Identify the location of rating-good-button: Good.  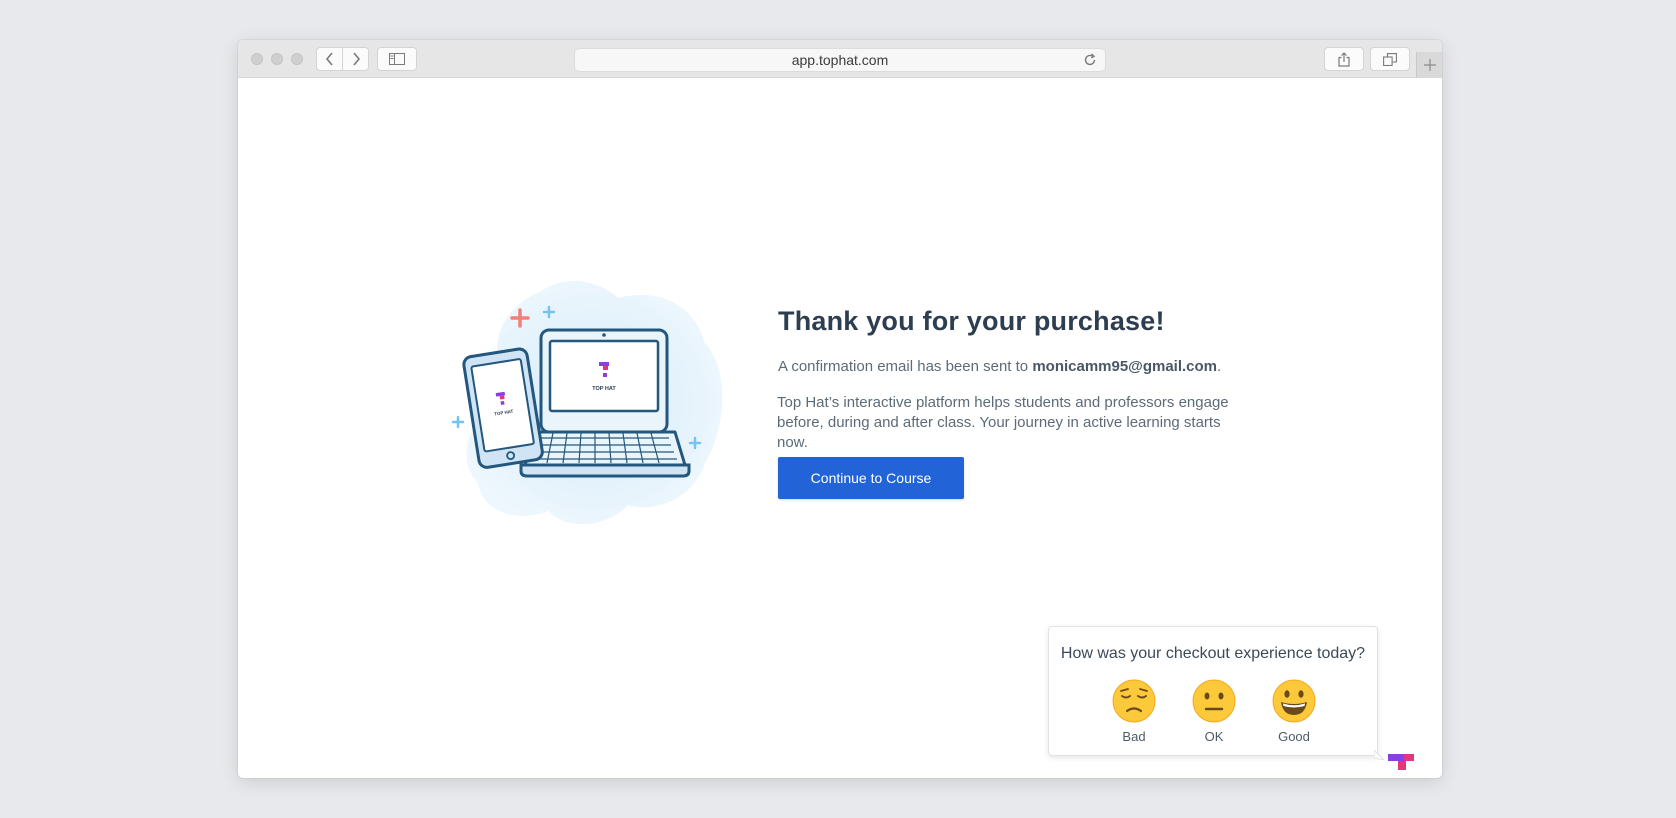
(1294, 711).